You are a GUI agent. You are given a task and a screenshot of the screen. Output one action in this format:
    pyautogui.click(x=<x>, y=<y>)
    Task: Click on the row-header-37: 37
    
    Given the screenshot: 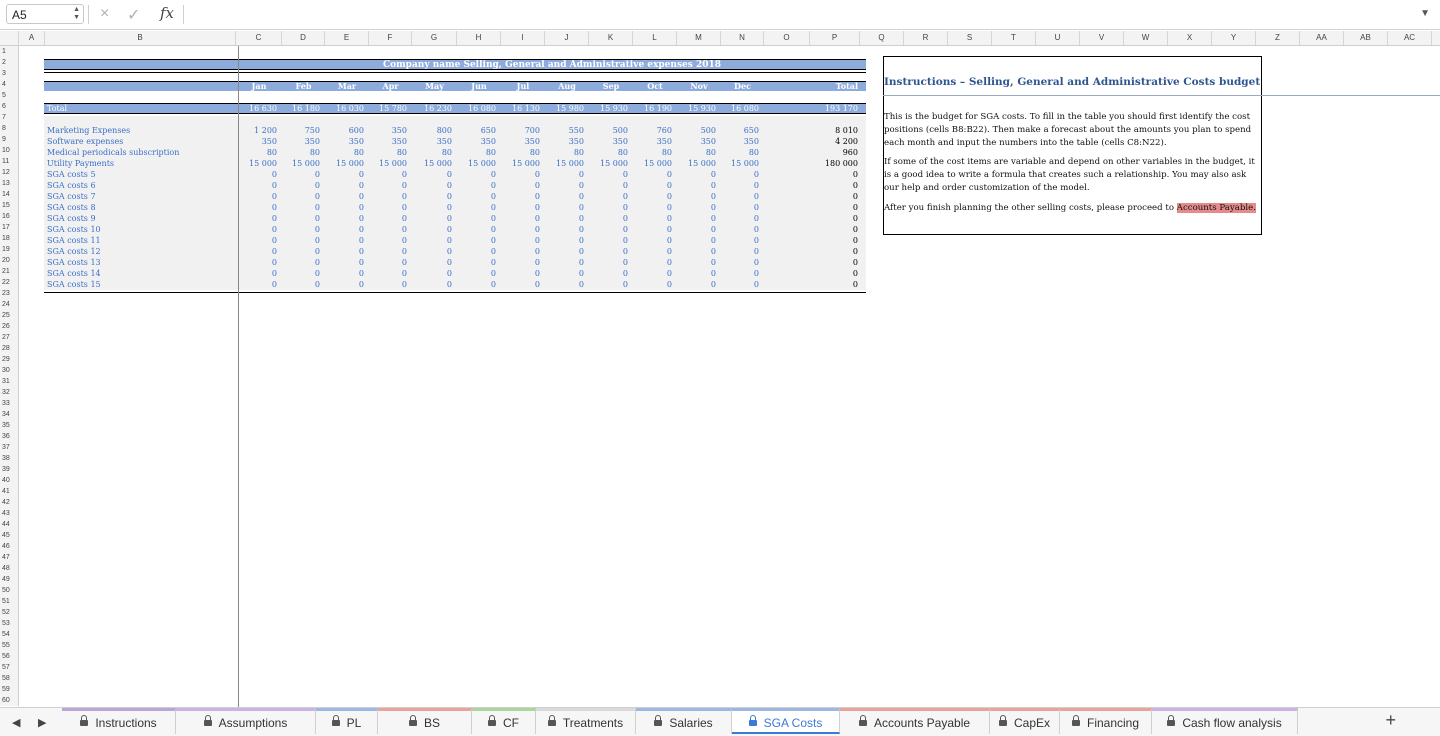 What is the action you would take?
    pyautogui.click(x=9, y=447)
    